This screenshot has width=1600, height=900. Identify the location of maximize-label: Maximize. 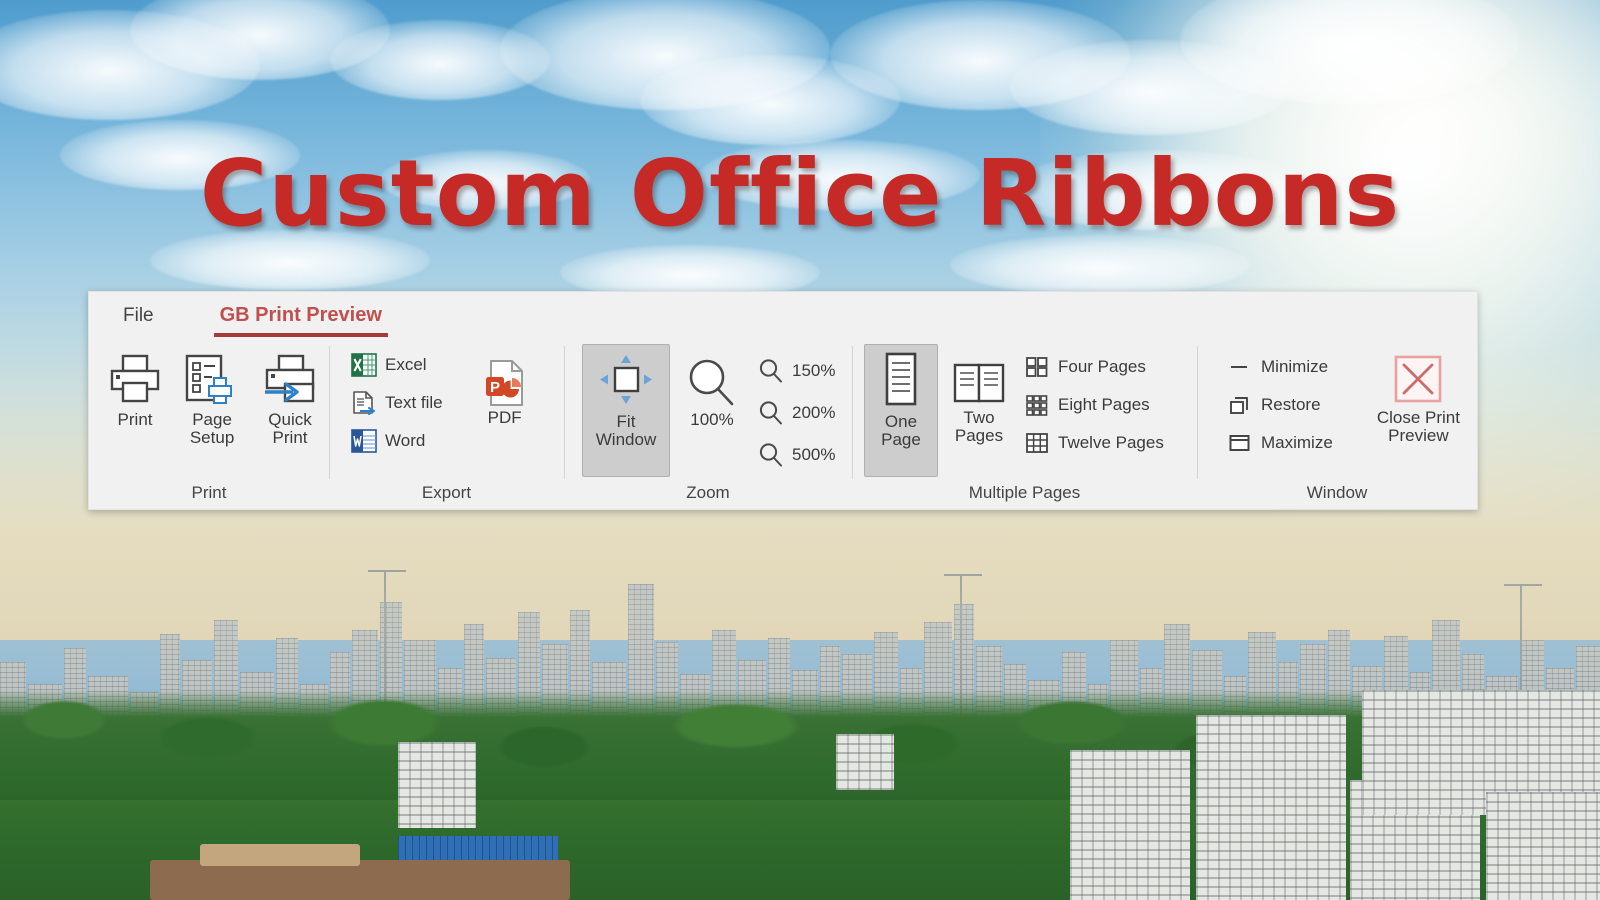
(1297, 442).